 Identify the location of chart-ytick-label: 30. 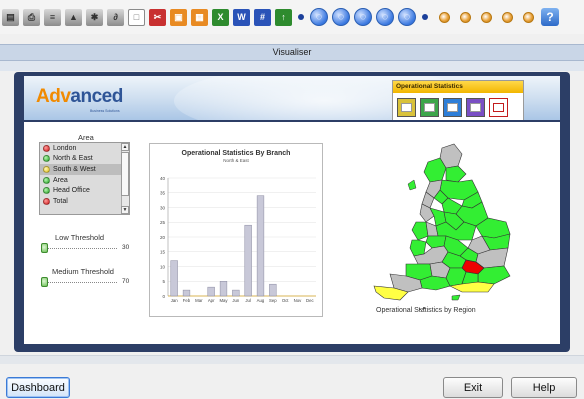
(163, 207).